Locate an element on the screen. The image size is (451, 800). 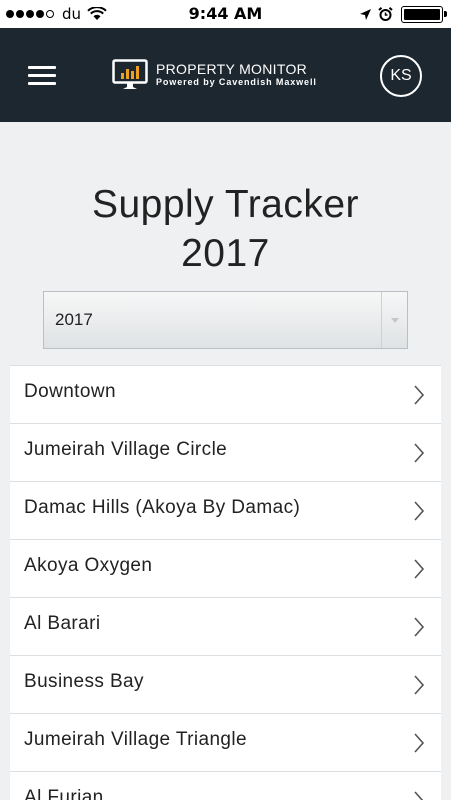
user-avatar: KS is located at coordinates (401, 76).